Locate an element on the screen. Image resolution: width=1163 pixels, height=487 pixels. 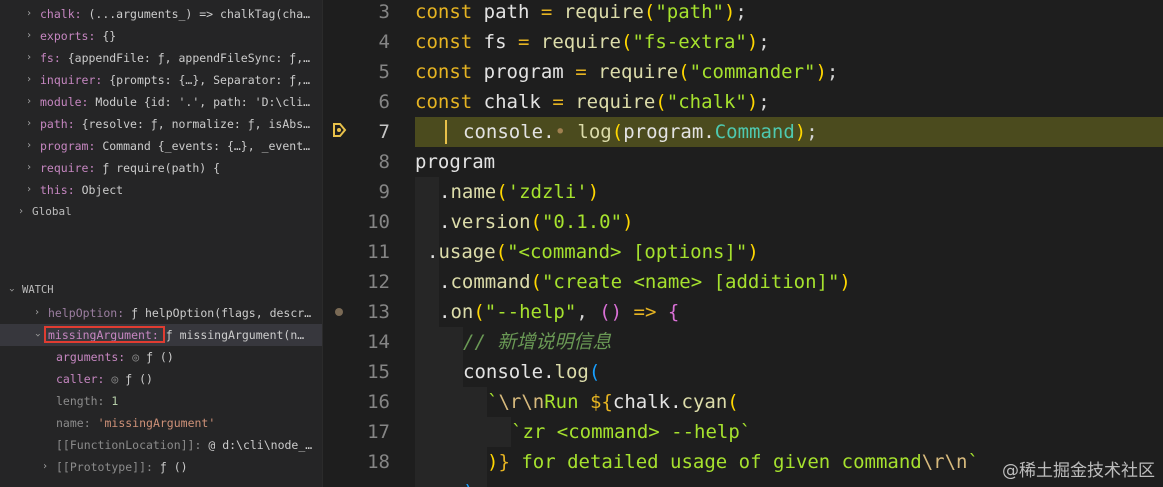
property-row: length: 1 is located at coordinates (161, 401).